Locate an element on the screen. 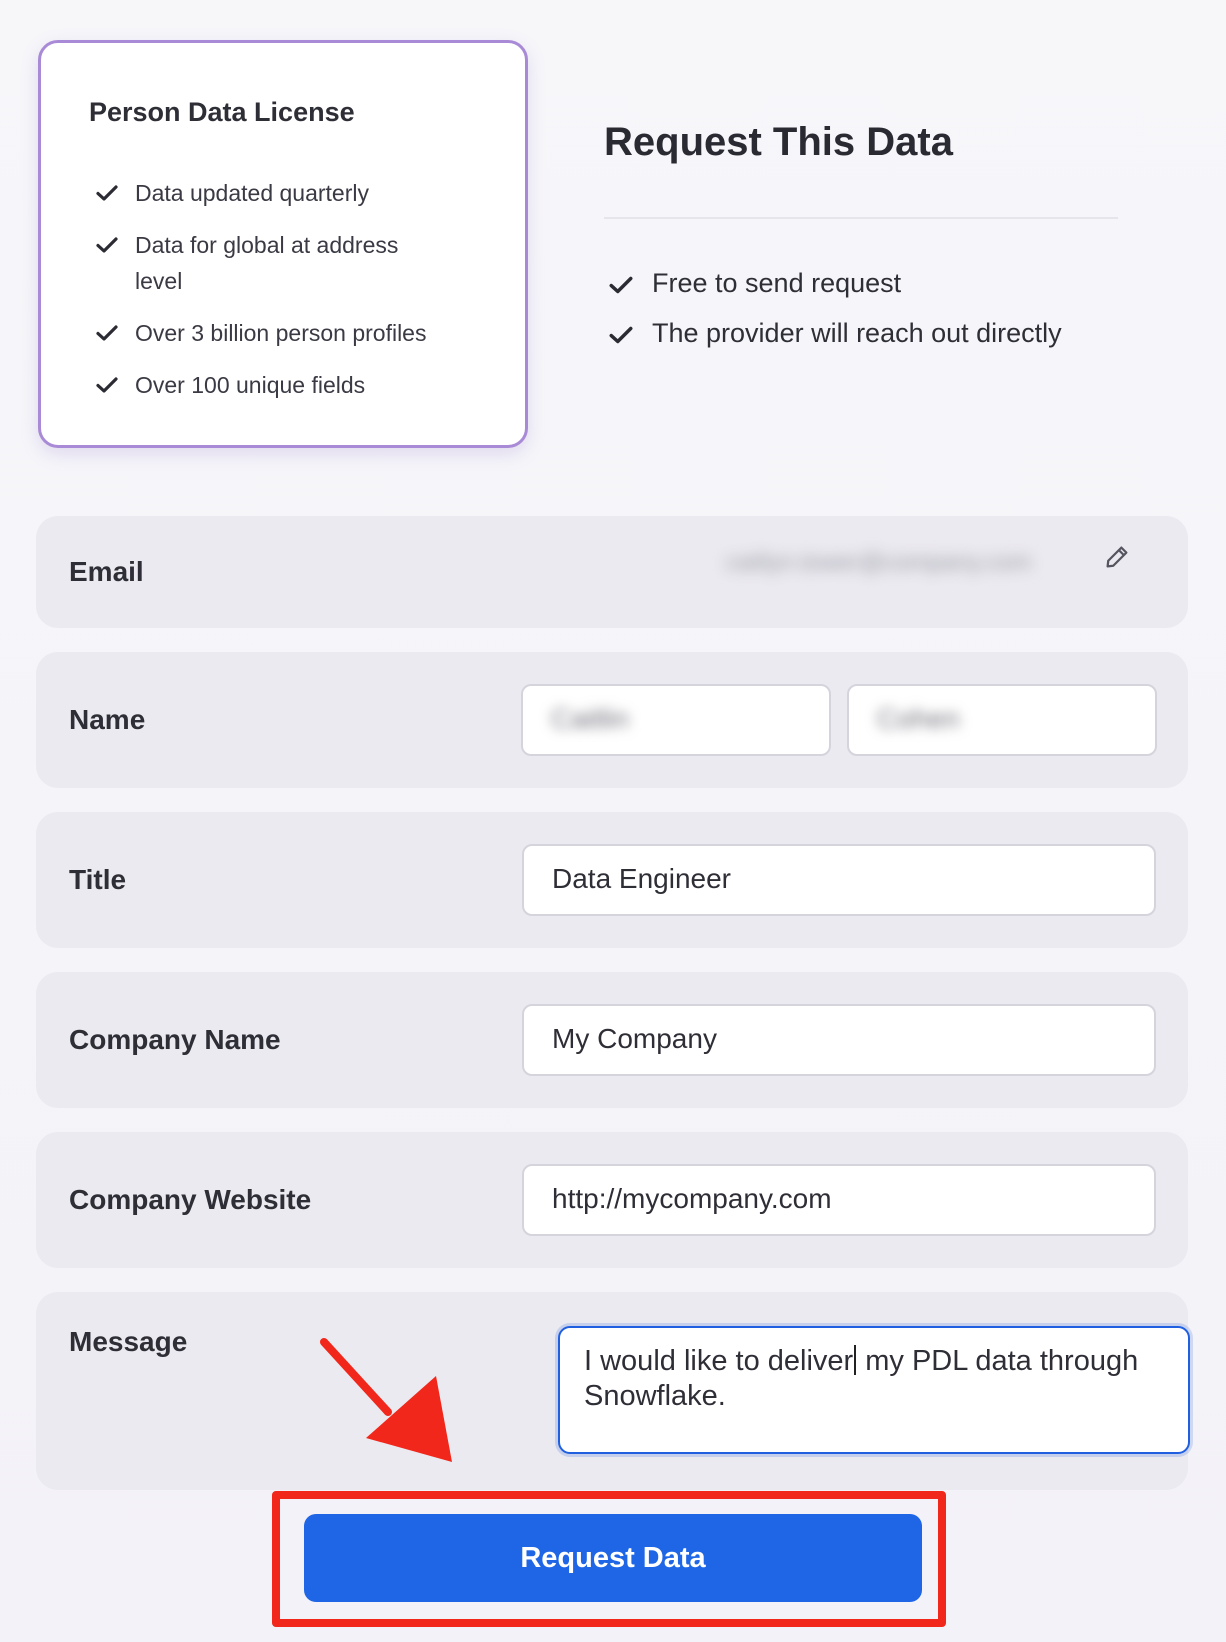  pencil-icon is located at coordinates (1117, 557).